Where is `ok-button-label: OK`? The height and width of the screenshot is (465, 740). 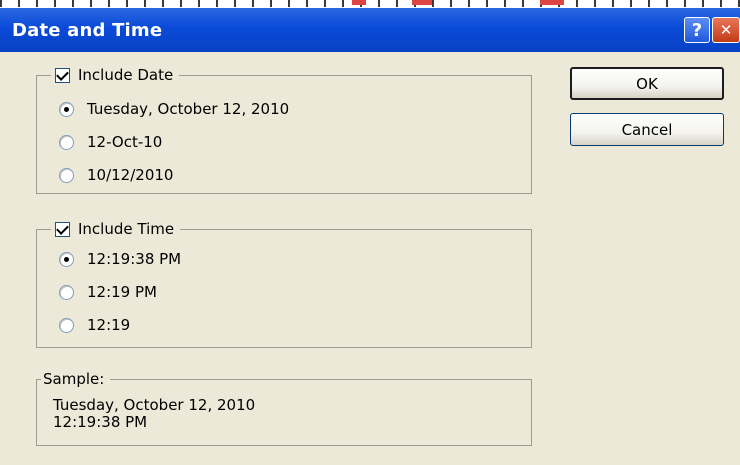 ok-button-label: OK is located at coordinates (647, 83).